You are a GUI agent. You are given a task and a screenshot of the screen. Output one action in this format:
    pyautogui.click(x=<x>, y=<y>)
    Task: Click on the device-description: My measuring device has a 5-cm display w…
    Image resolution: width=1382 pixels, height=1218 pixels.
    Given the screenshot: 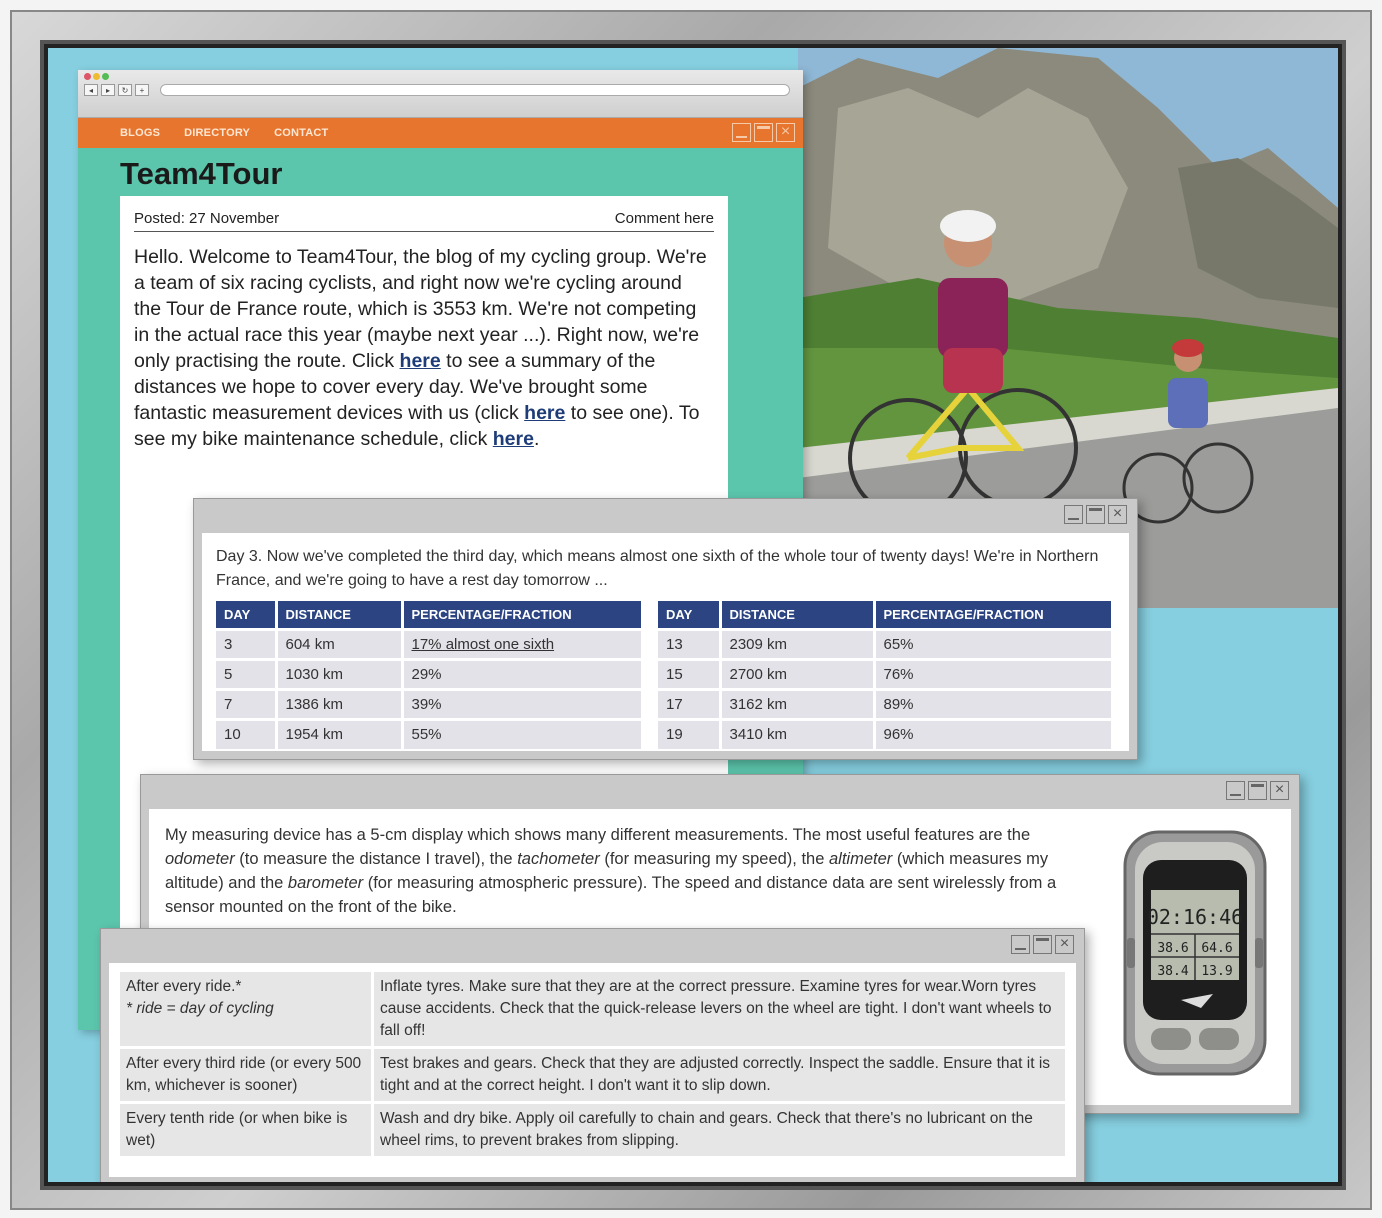 What is the action you would take?
    pyautogui.click(x=611, y=871)
    